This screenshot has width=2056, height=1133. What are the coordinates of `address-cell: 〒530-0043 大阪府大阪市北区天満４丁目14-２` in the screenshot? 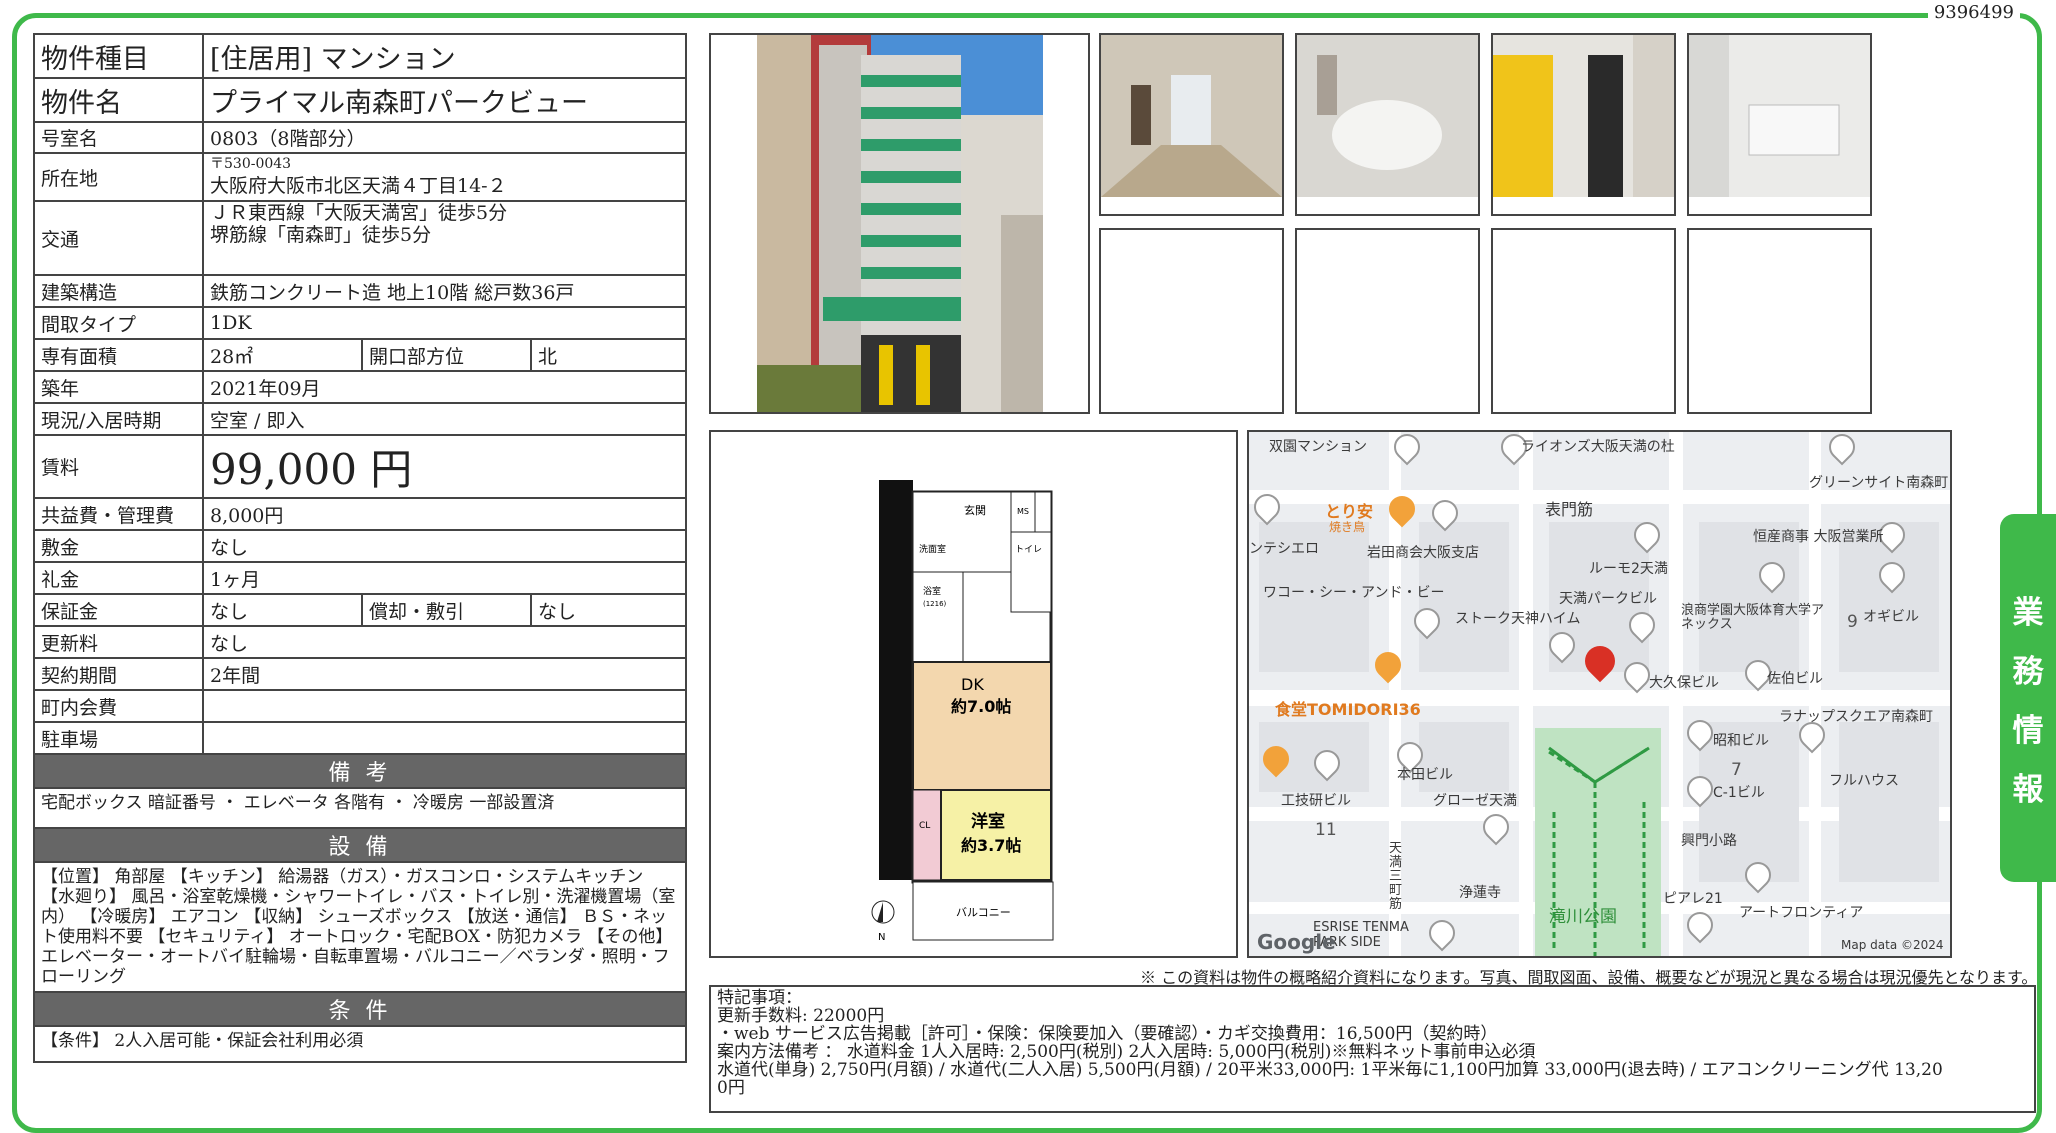 It's located at (444, 177).